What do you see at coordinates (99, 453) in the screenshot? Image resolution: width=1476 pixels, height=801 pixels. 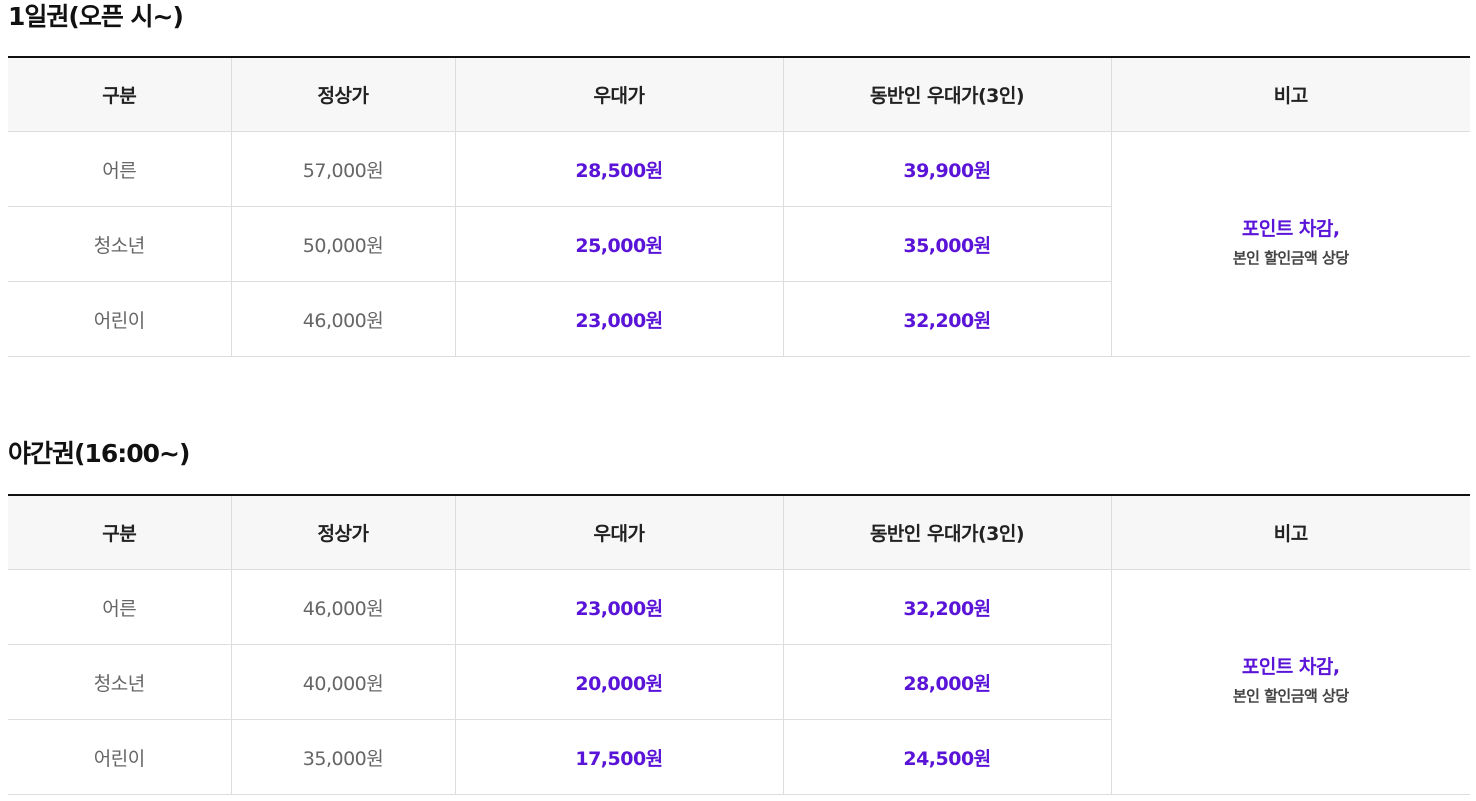 I see `section-title: 야간권(16:00~)` at bounding box center [99, 453].